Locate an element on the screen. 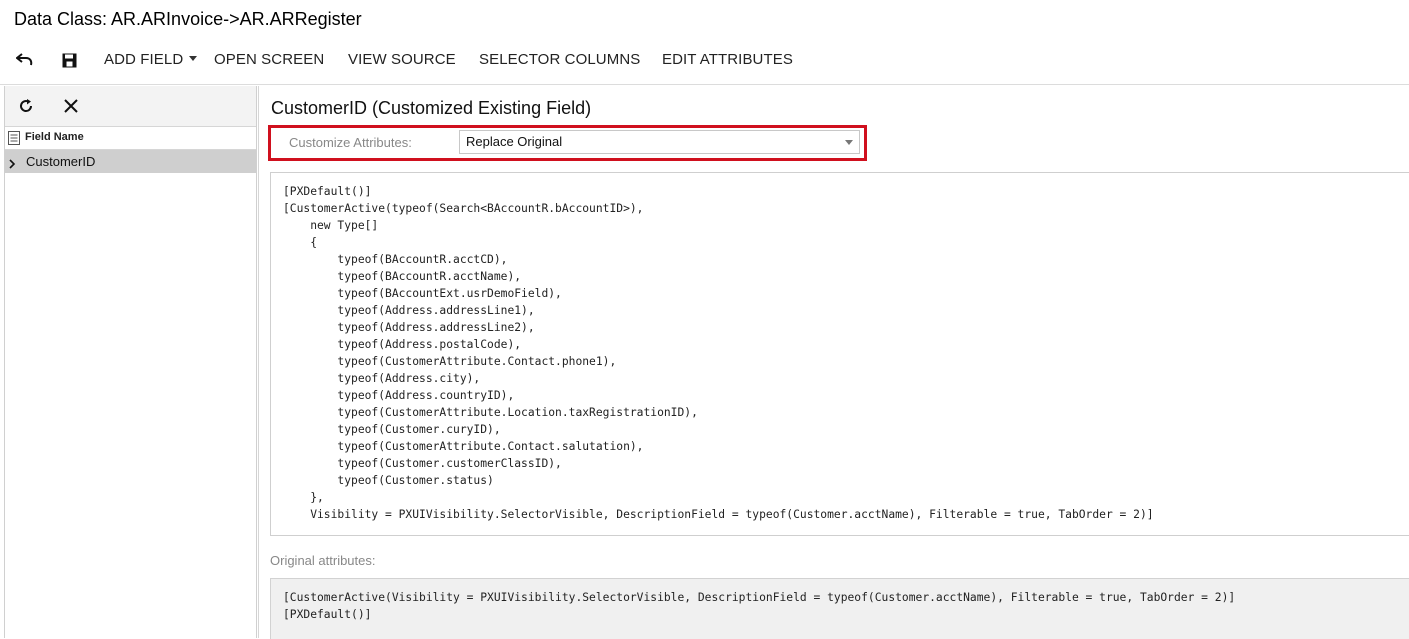 The width and height of the screenshot is (1409, 639). selector-columns-button: SELECTOR COLUMNS is located at coordinates (559, 59).